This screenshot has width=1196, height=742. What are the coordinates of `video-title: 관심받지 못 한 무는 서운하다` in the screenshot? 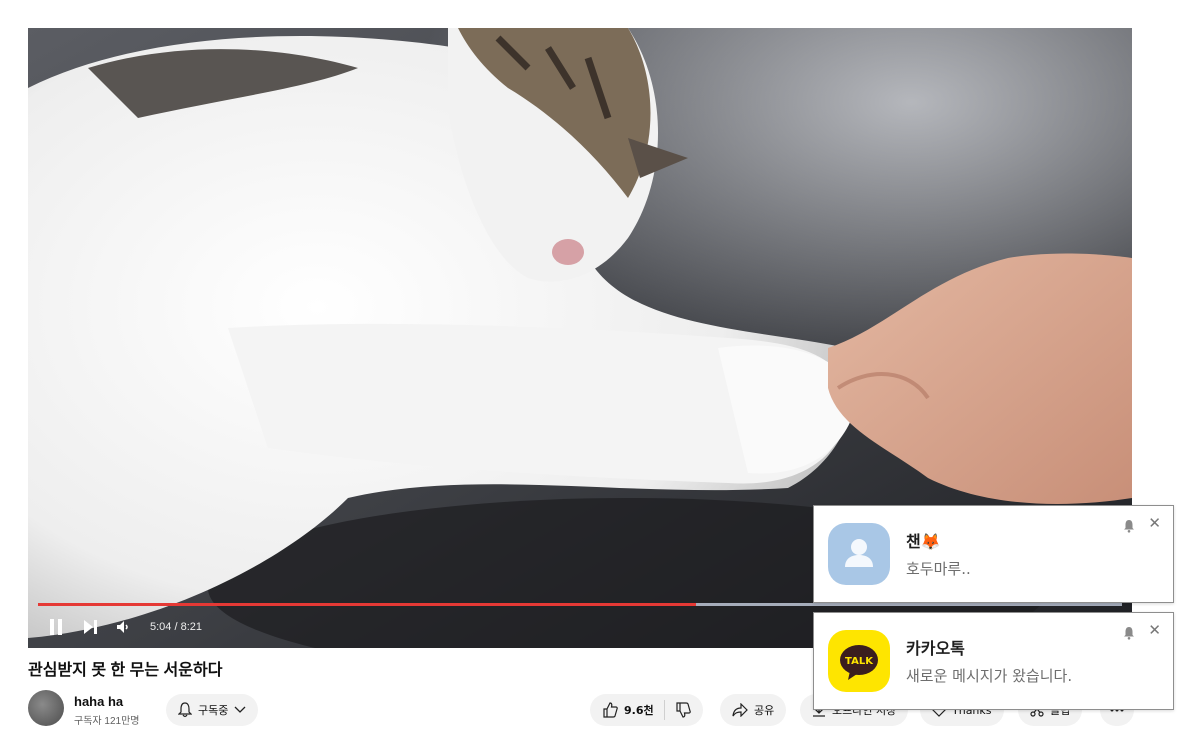 It's located at (125, 670).